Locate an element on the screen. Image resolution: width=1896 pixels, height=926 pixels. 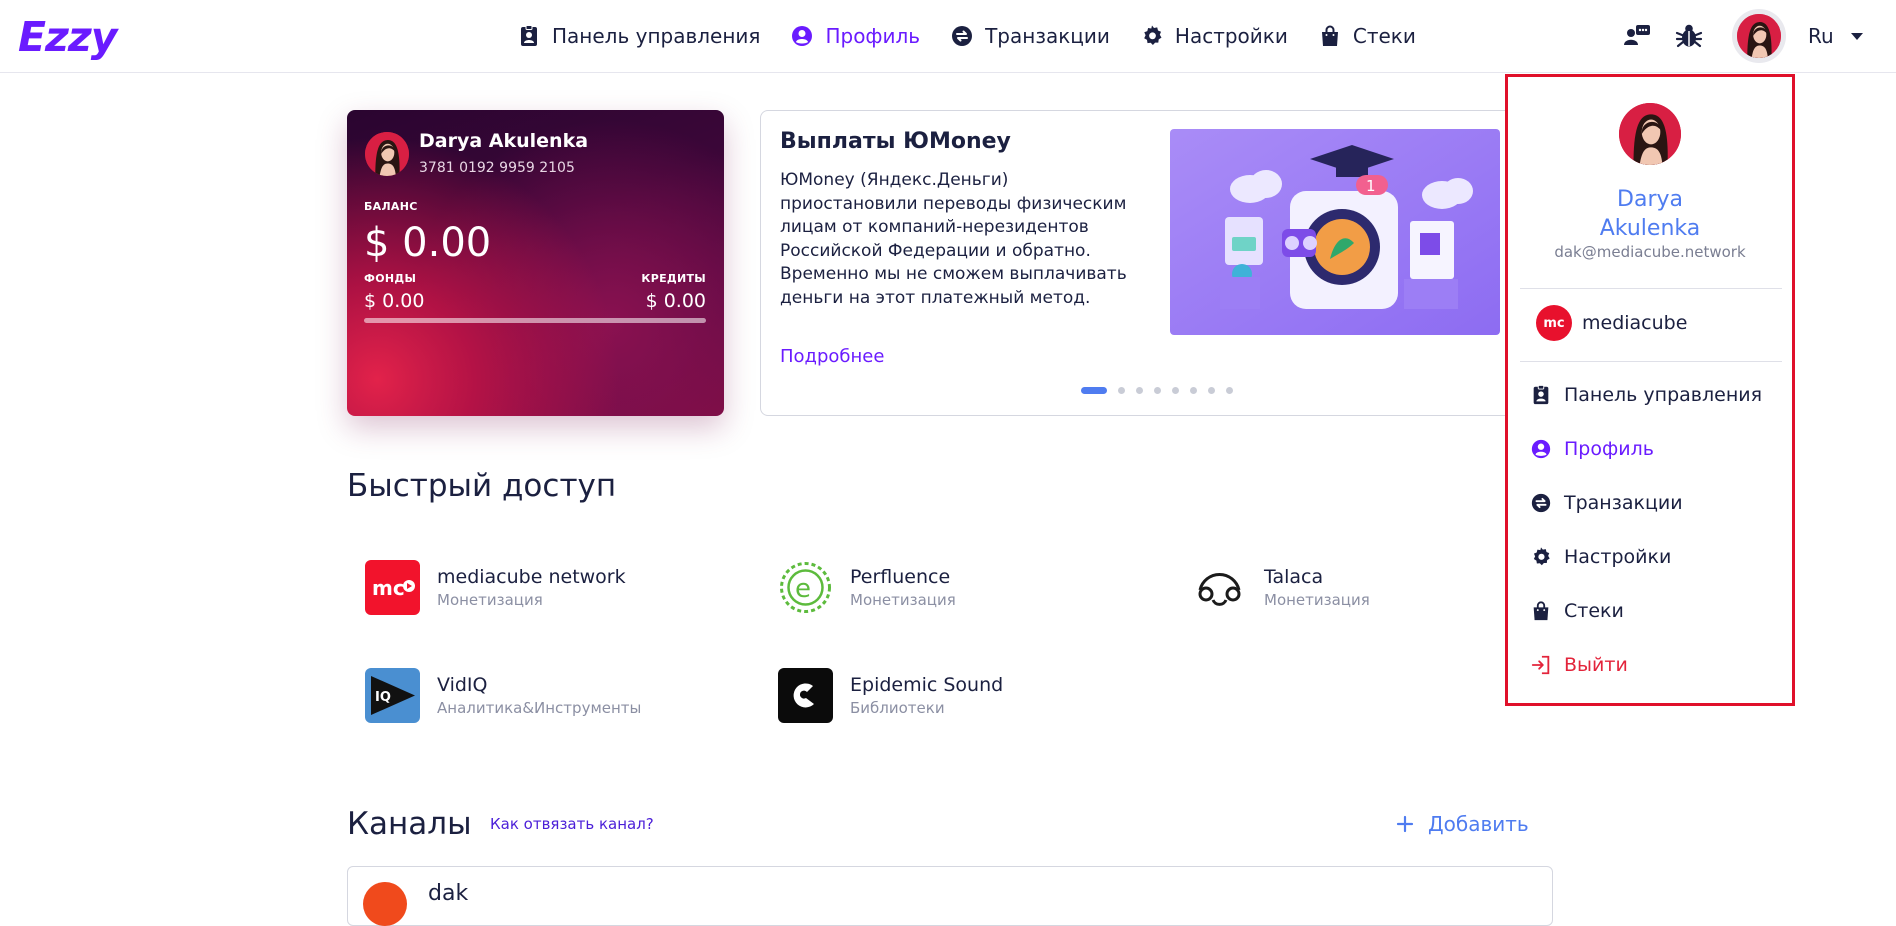
nav-stacks: Стеки is located at coordinates (1367, 36).